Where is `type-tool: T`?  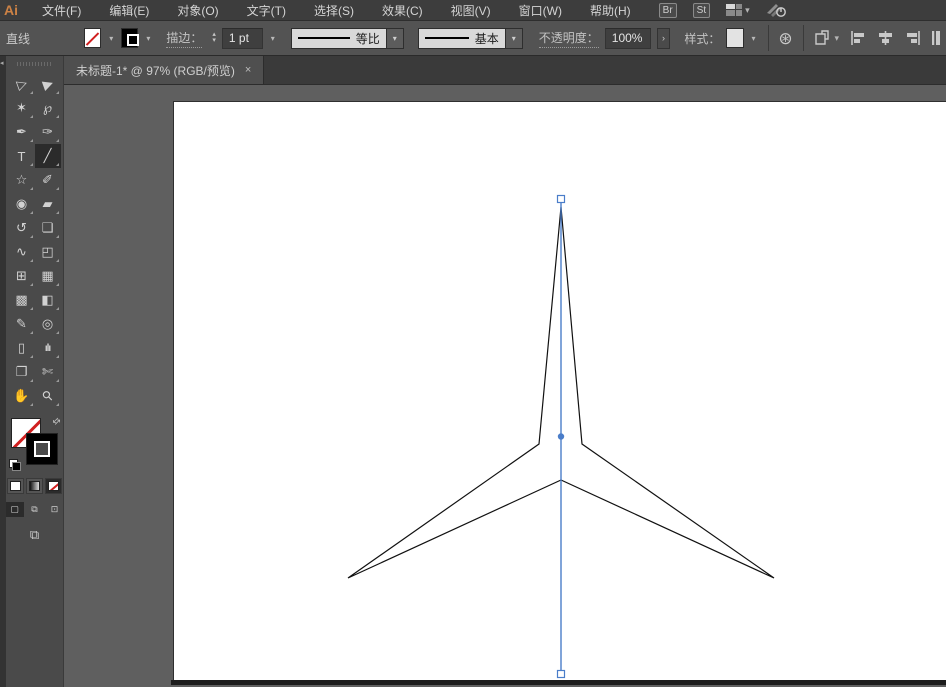
type-tool: T is located at coordinates (22, 156).